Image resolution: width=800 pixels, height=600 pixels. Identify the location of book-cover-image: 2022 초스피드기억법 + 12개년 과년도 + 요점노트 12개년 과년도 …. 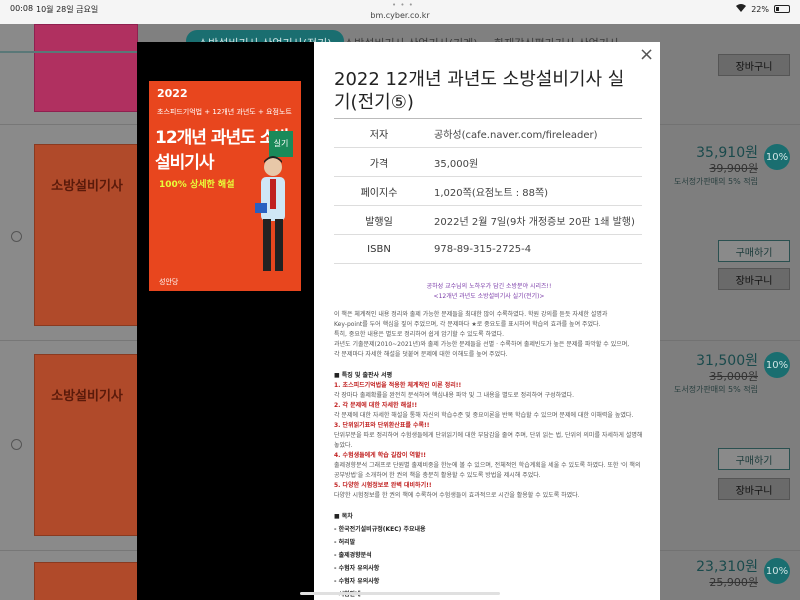
(225, 186).